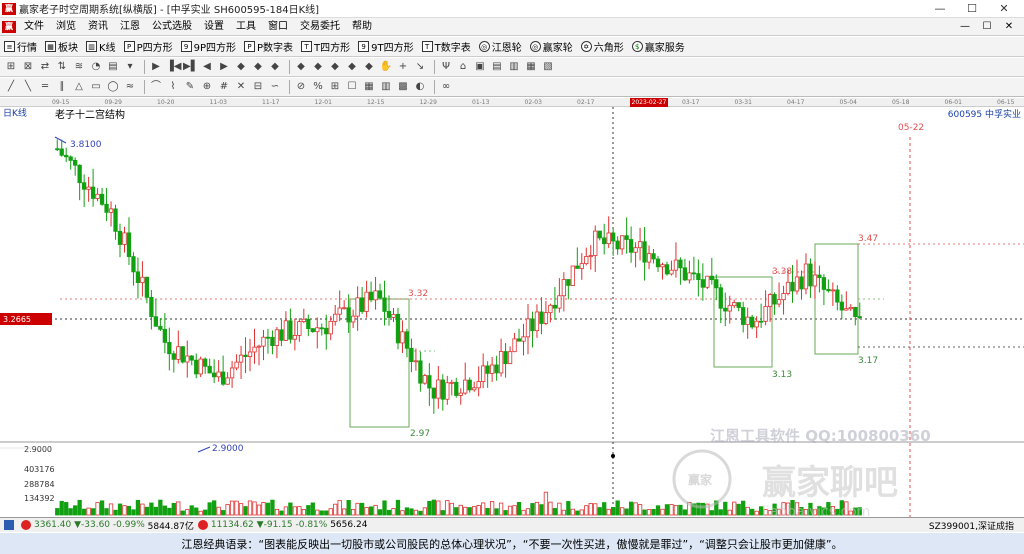 The height and width of the screenshot is (554, 1024). Describe the element at coordinates (335, 87) in the screenshot. I see `row2-tool-18-icon: ⊞` at that location.